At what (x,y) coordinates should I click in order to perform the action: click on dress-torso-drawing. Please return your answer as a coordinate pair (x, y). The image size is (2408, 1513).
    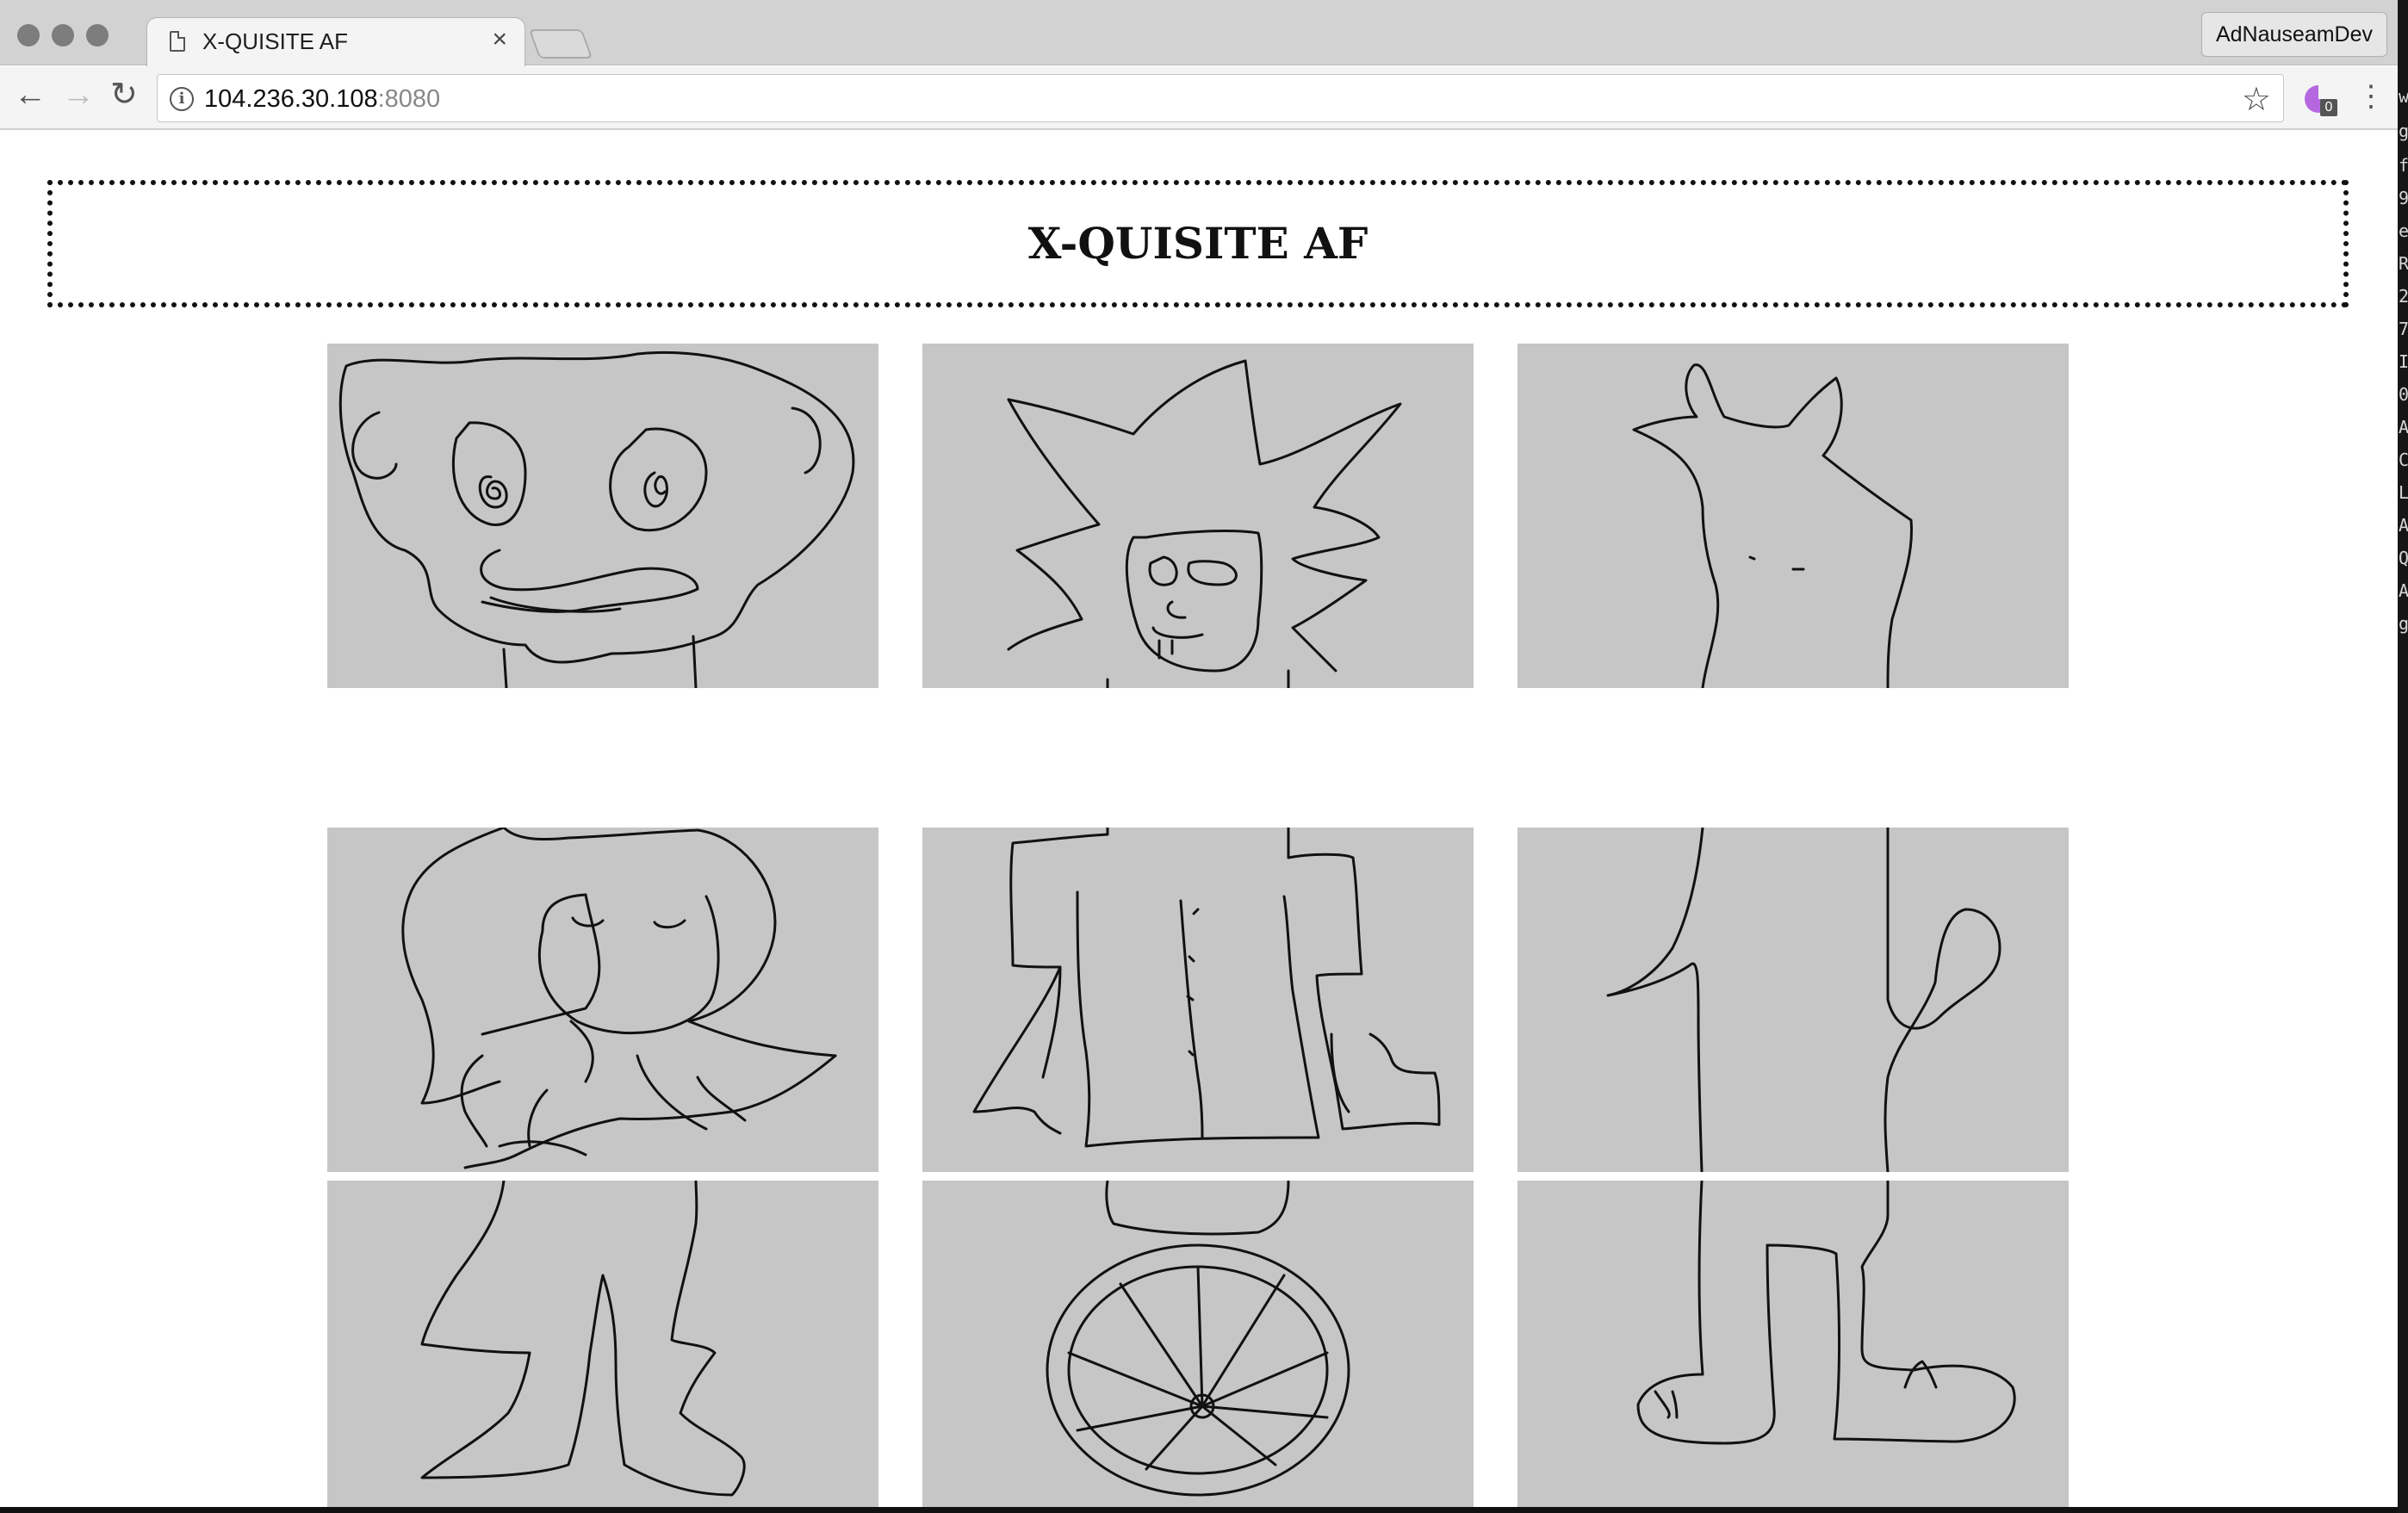
    Looking at the image, I should click on (619, 998).